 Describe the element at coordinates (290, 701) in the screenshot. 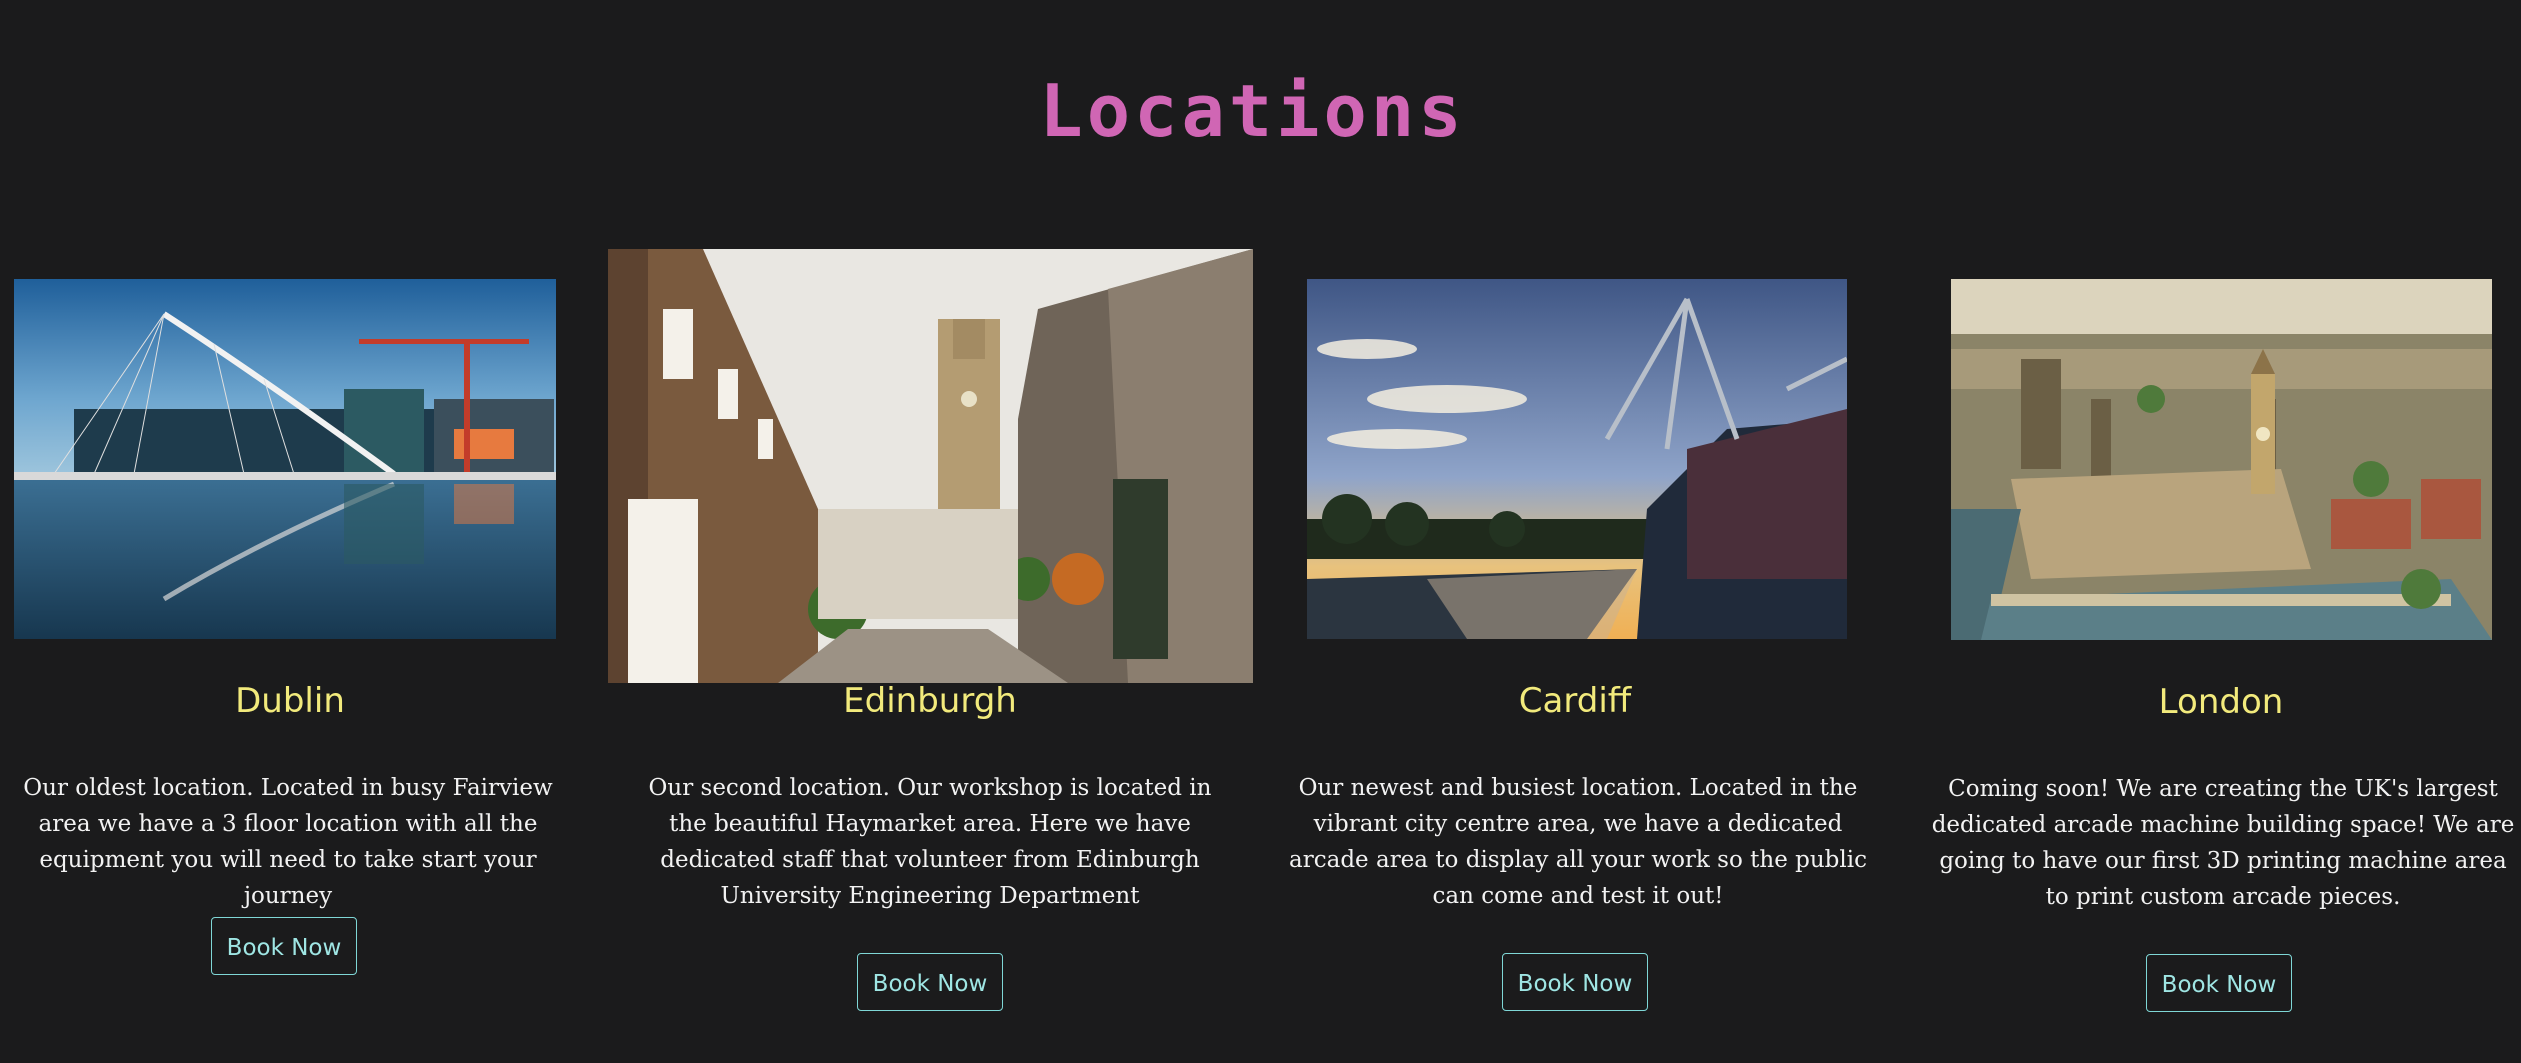

I see `location-title: Dublin` at that location.